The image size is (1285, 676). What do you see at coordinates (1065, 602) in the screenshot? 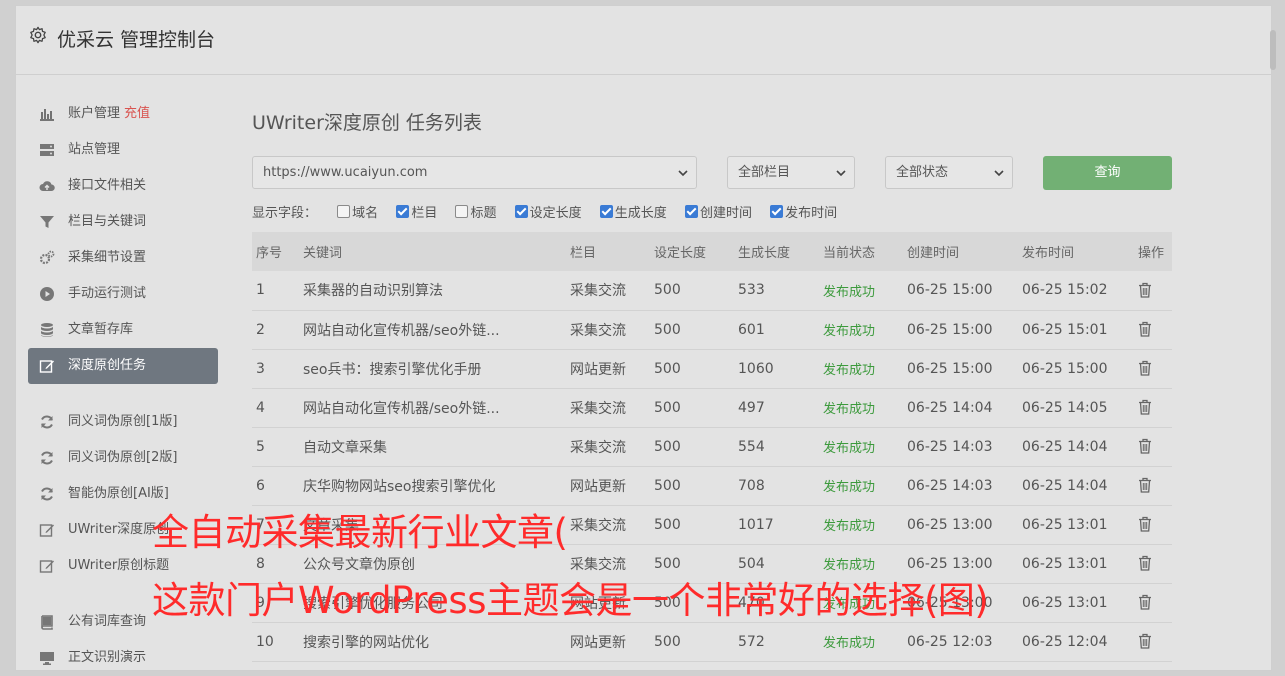
I see `table-cell: 06-25 13:01` at bounding box center [1065, 602].